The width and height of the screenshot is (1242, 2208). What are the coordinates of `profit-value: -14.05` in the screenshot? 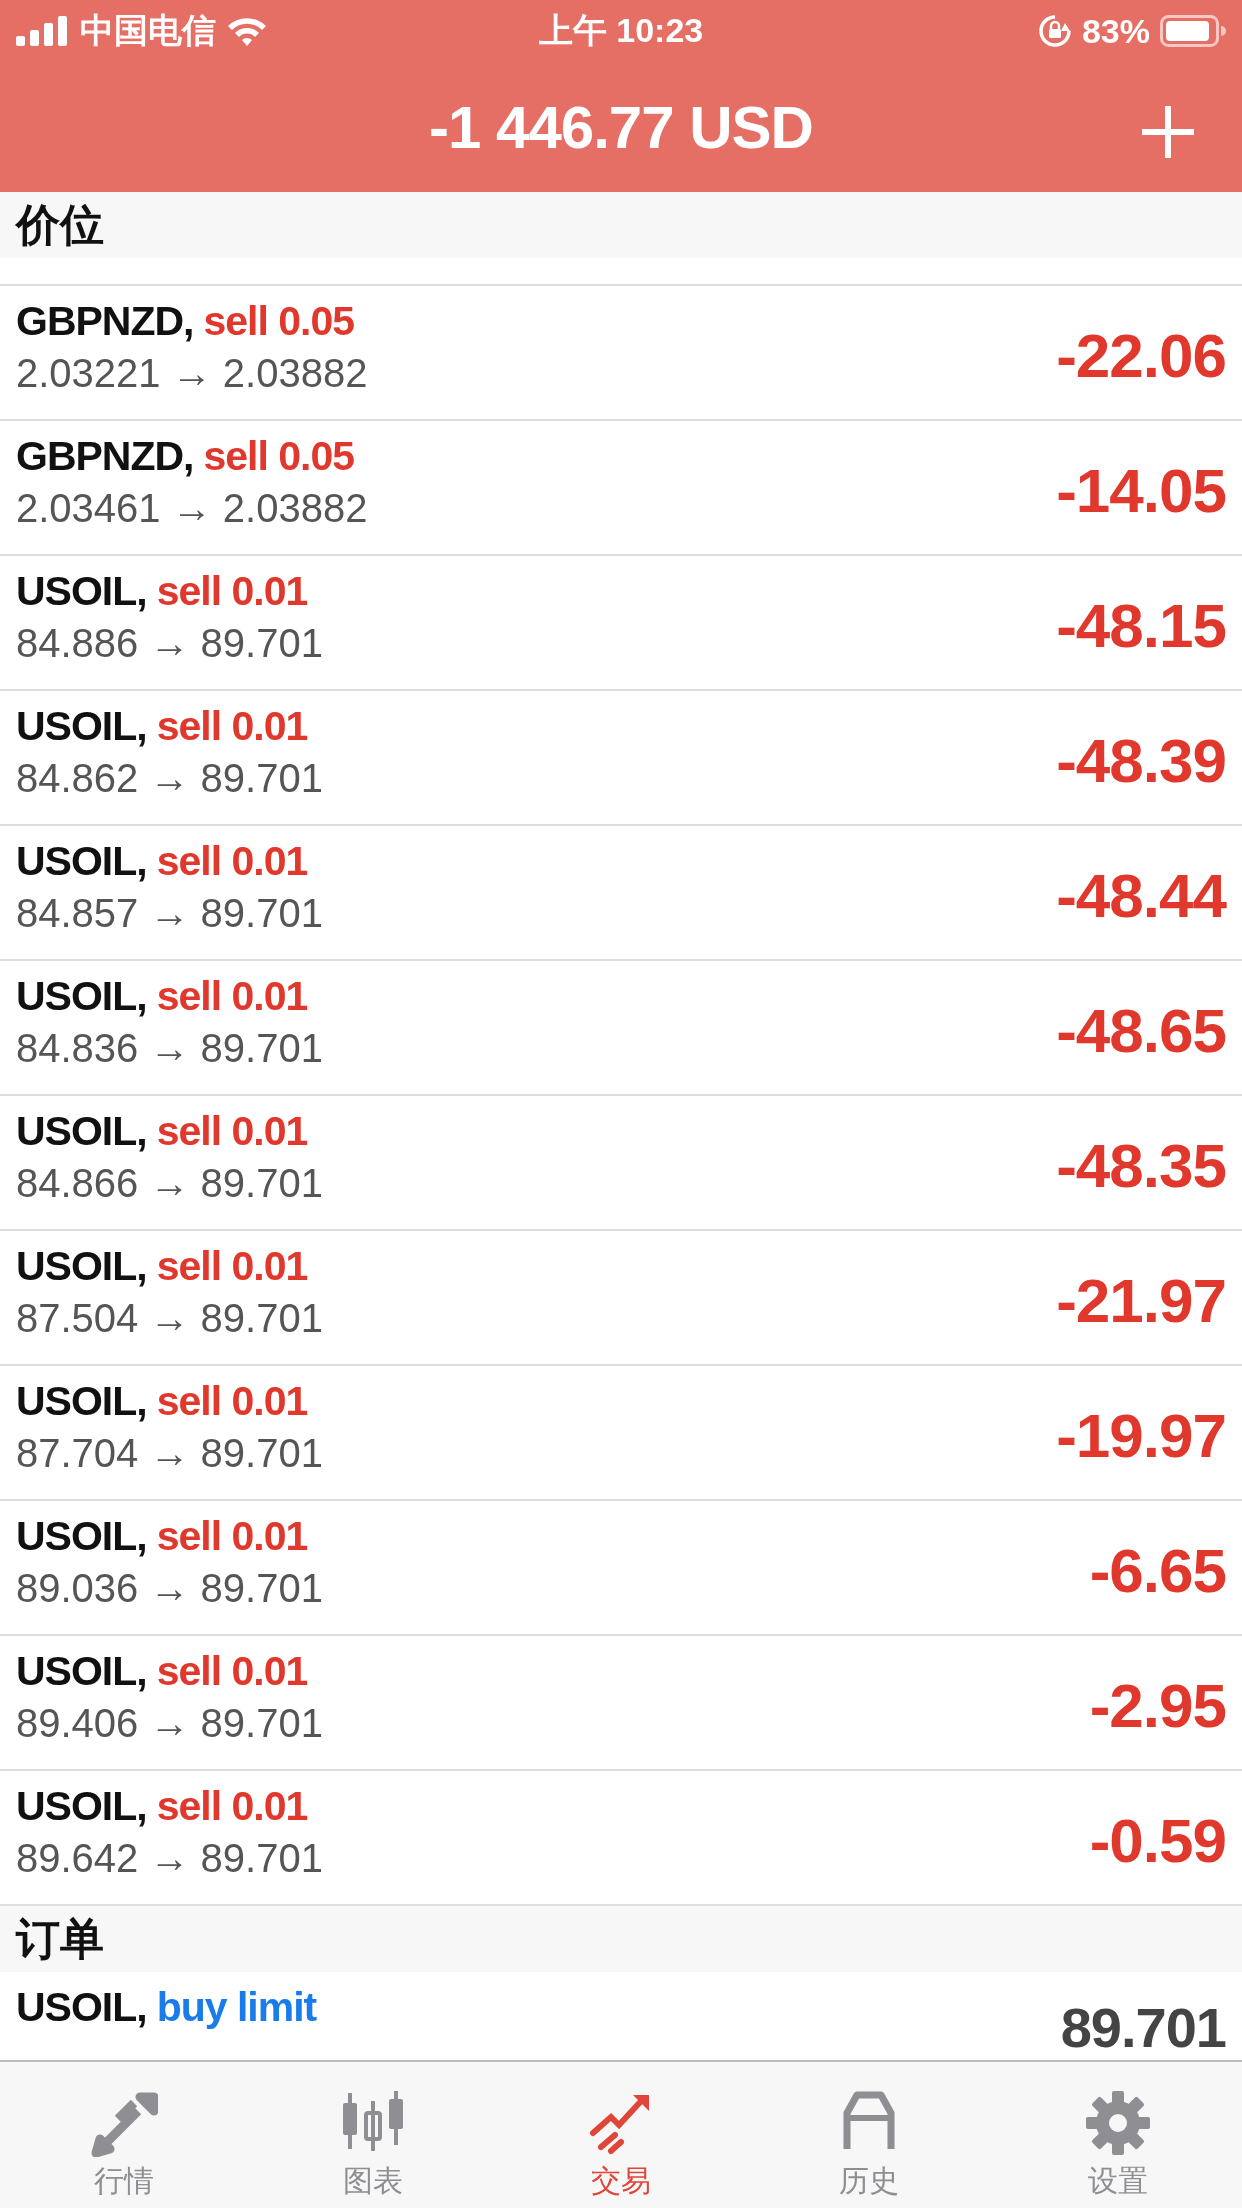 It's located at (1141, 490).